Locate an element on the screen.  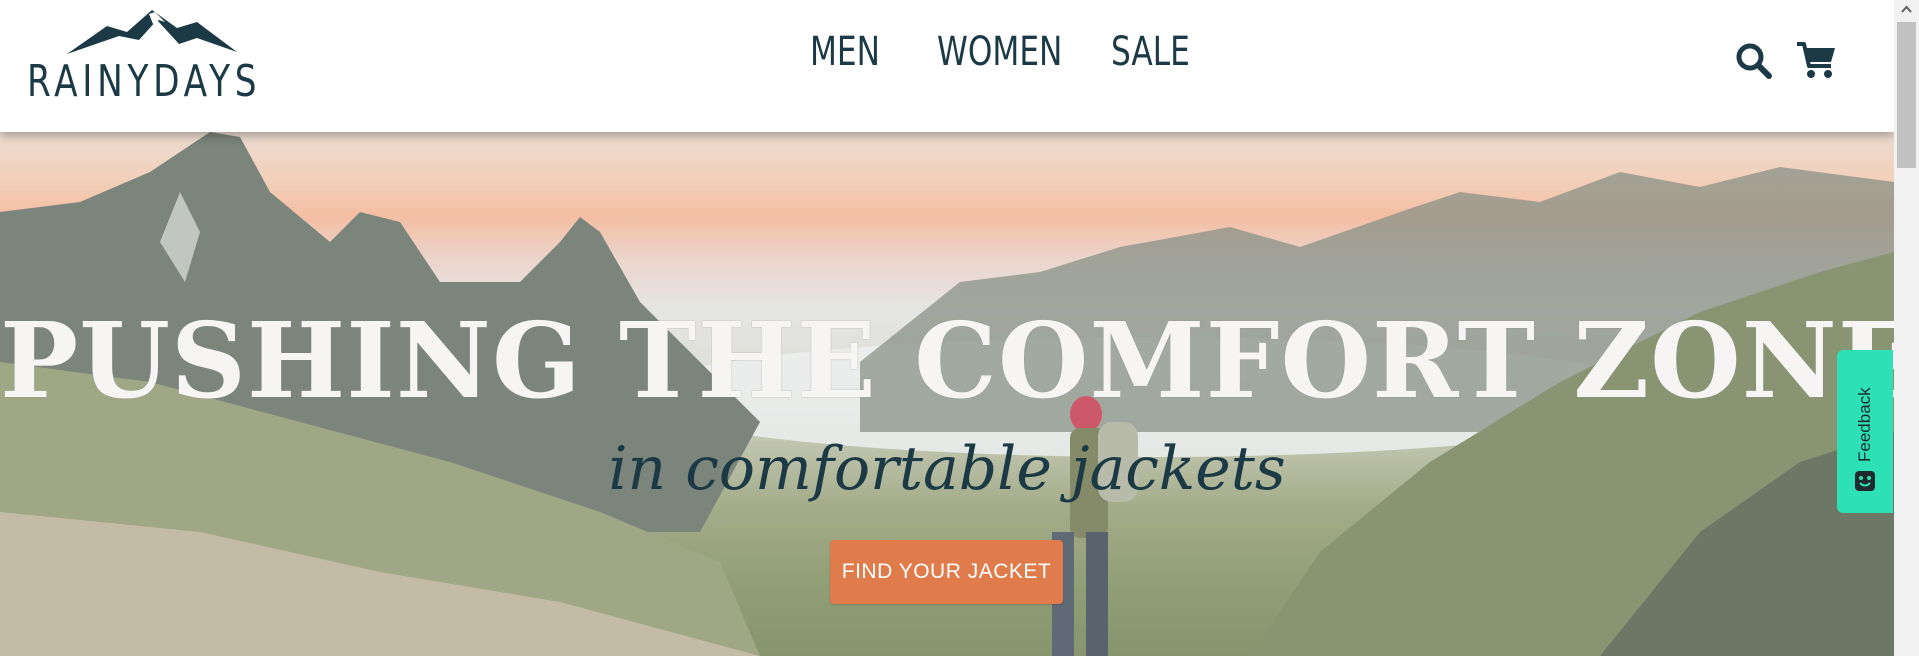
cart-icon is located at coordinates (1816, 60).